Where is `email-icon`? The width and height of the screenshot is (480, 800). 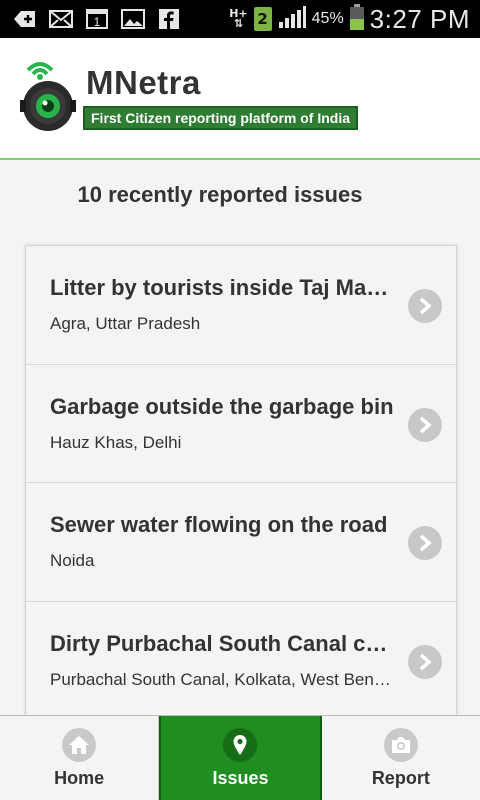 email-icon is located at coordinates (61, 19).